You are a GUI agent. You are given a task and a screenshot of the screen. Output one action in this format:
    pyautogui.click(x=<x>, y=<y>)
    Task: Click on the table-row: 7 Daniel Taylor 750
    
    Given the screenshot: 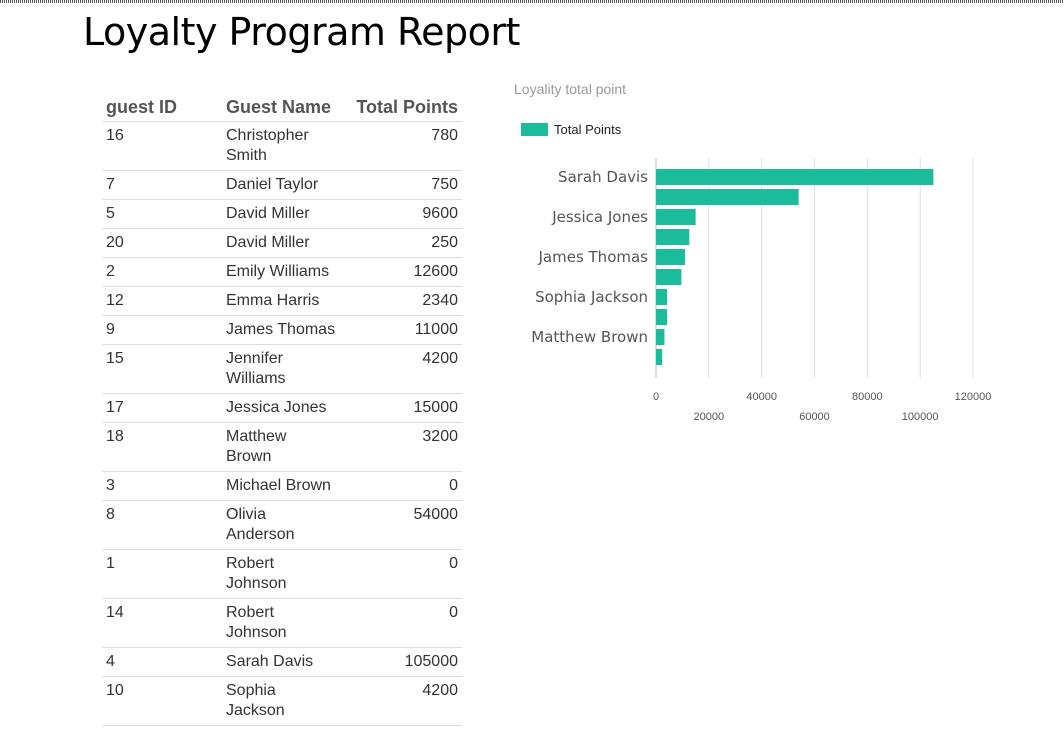 What is the action you would take?
    pyautogui.click(x=282, y=185)
    